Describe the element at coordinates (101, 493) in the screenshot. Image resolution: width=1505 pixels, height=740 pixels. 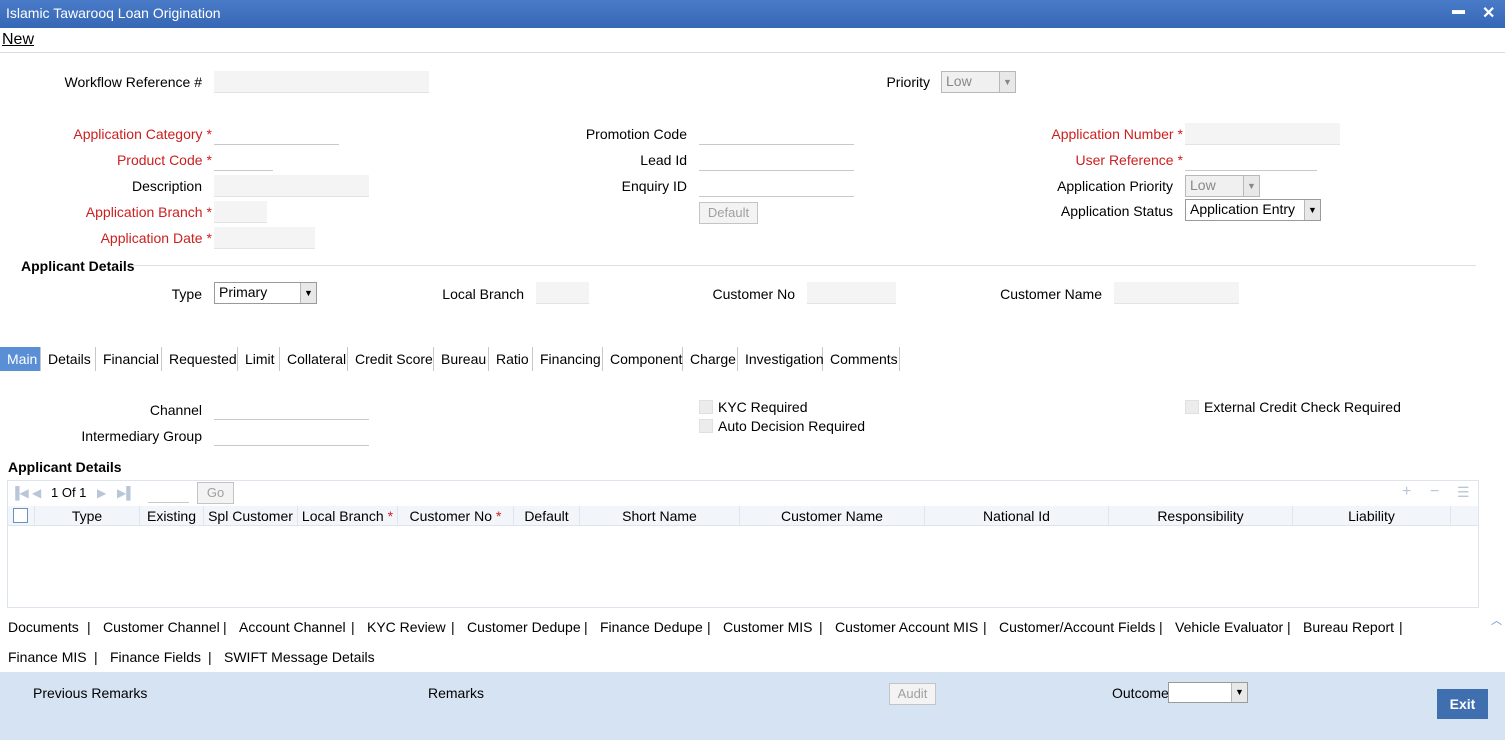
I see `next-page-icon: ▶` at that location.